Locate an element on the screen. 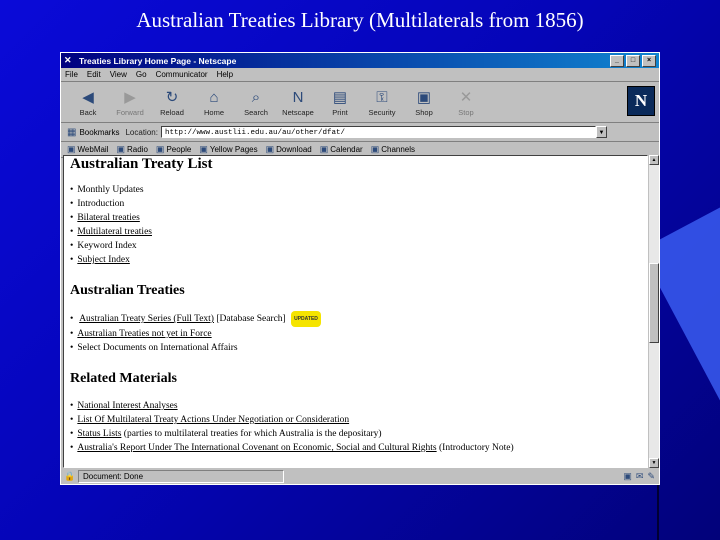 The height and width of the screenshot is (540, 720). list-item: Subject Index is located at coordinates (358, 260).